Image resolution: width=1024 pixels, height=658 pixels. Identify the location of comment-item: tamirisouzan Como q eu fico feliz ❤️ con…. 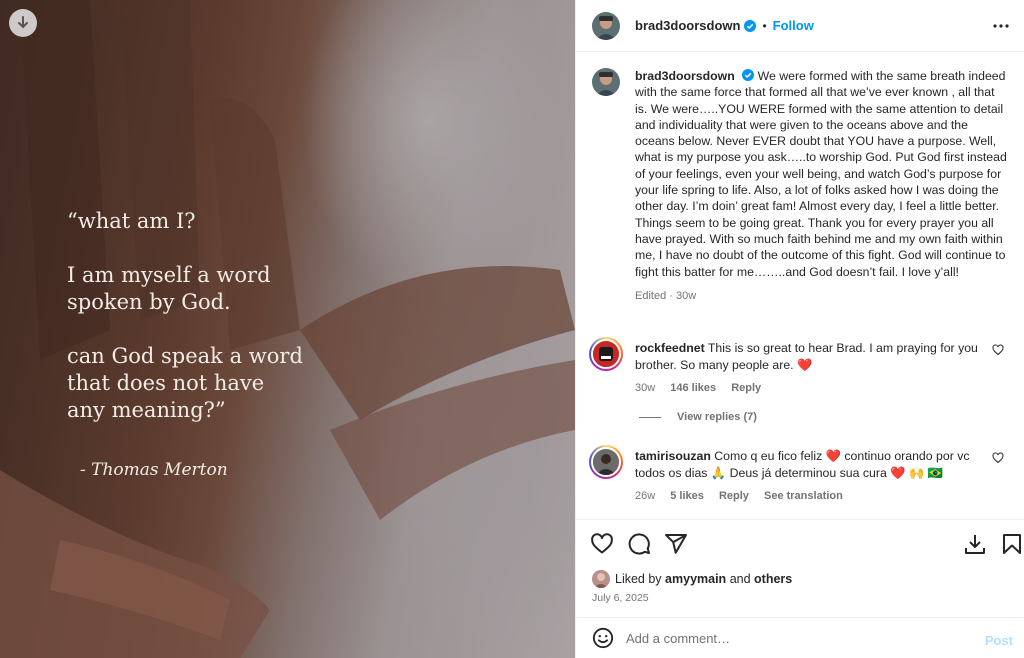
(800, 475).